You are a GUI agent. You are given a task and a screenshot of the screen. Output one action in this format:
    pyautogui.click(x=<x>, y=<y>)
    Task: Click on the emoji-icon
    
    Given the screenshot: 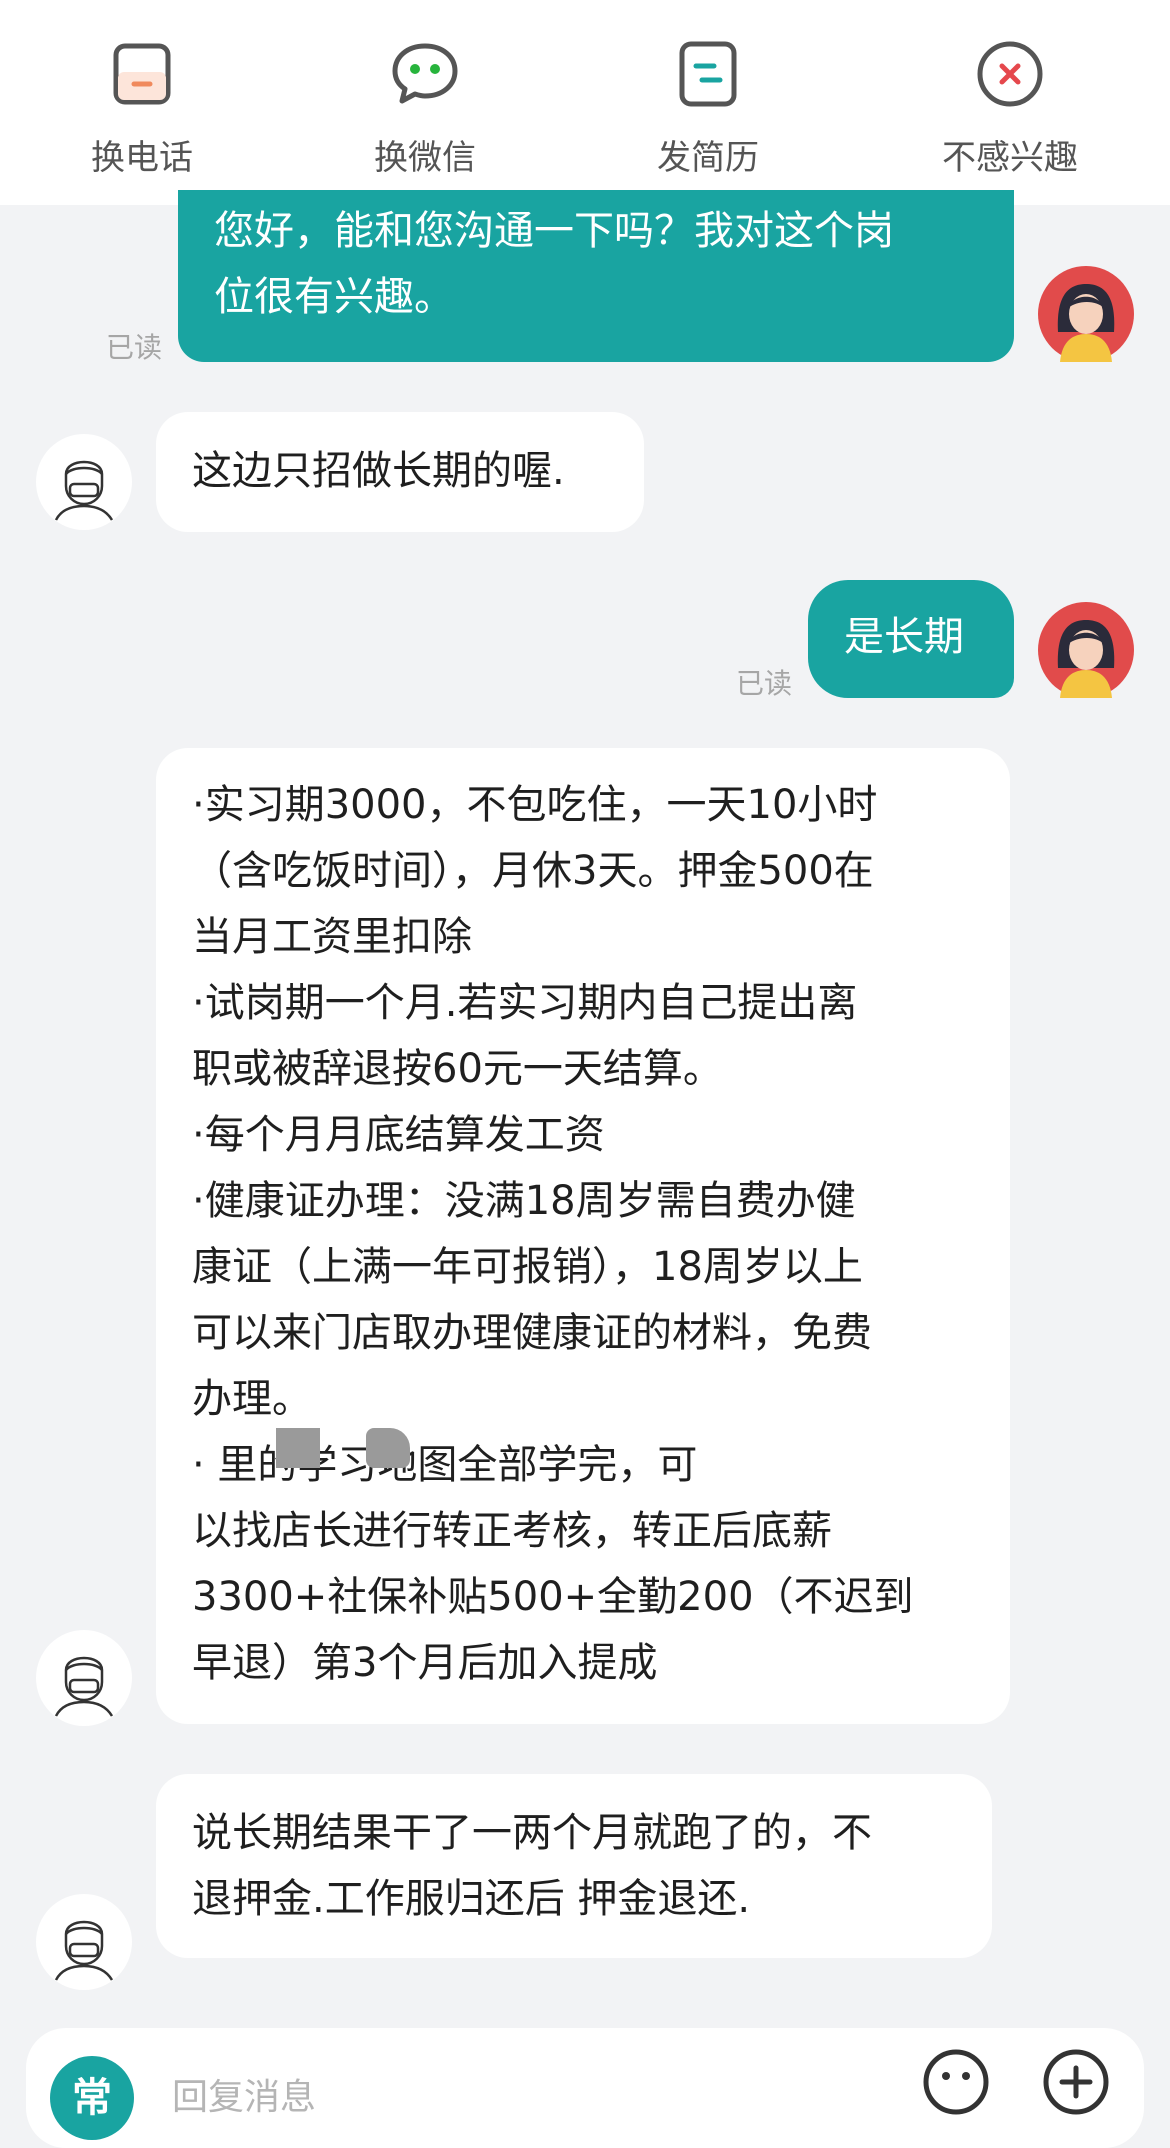 What is the action you would take?
    pyautogui.click(x=956, y=2082)
    